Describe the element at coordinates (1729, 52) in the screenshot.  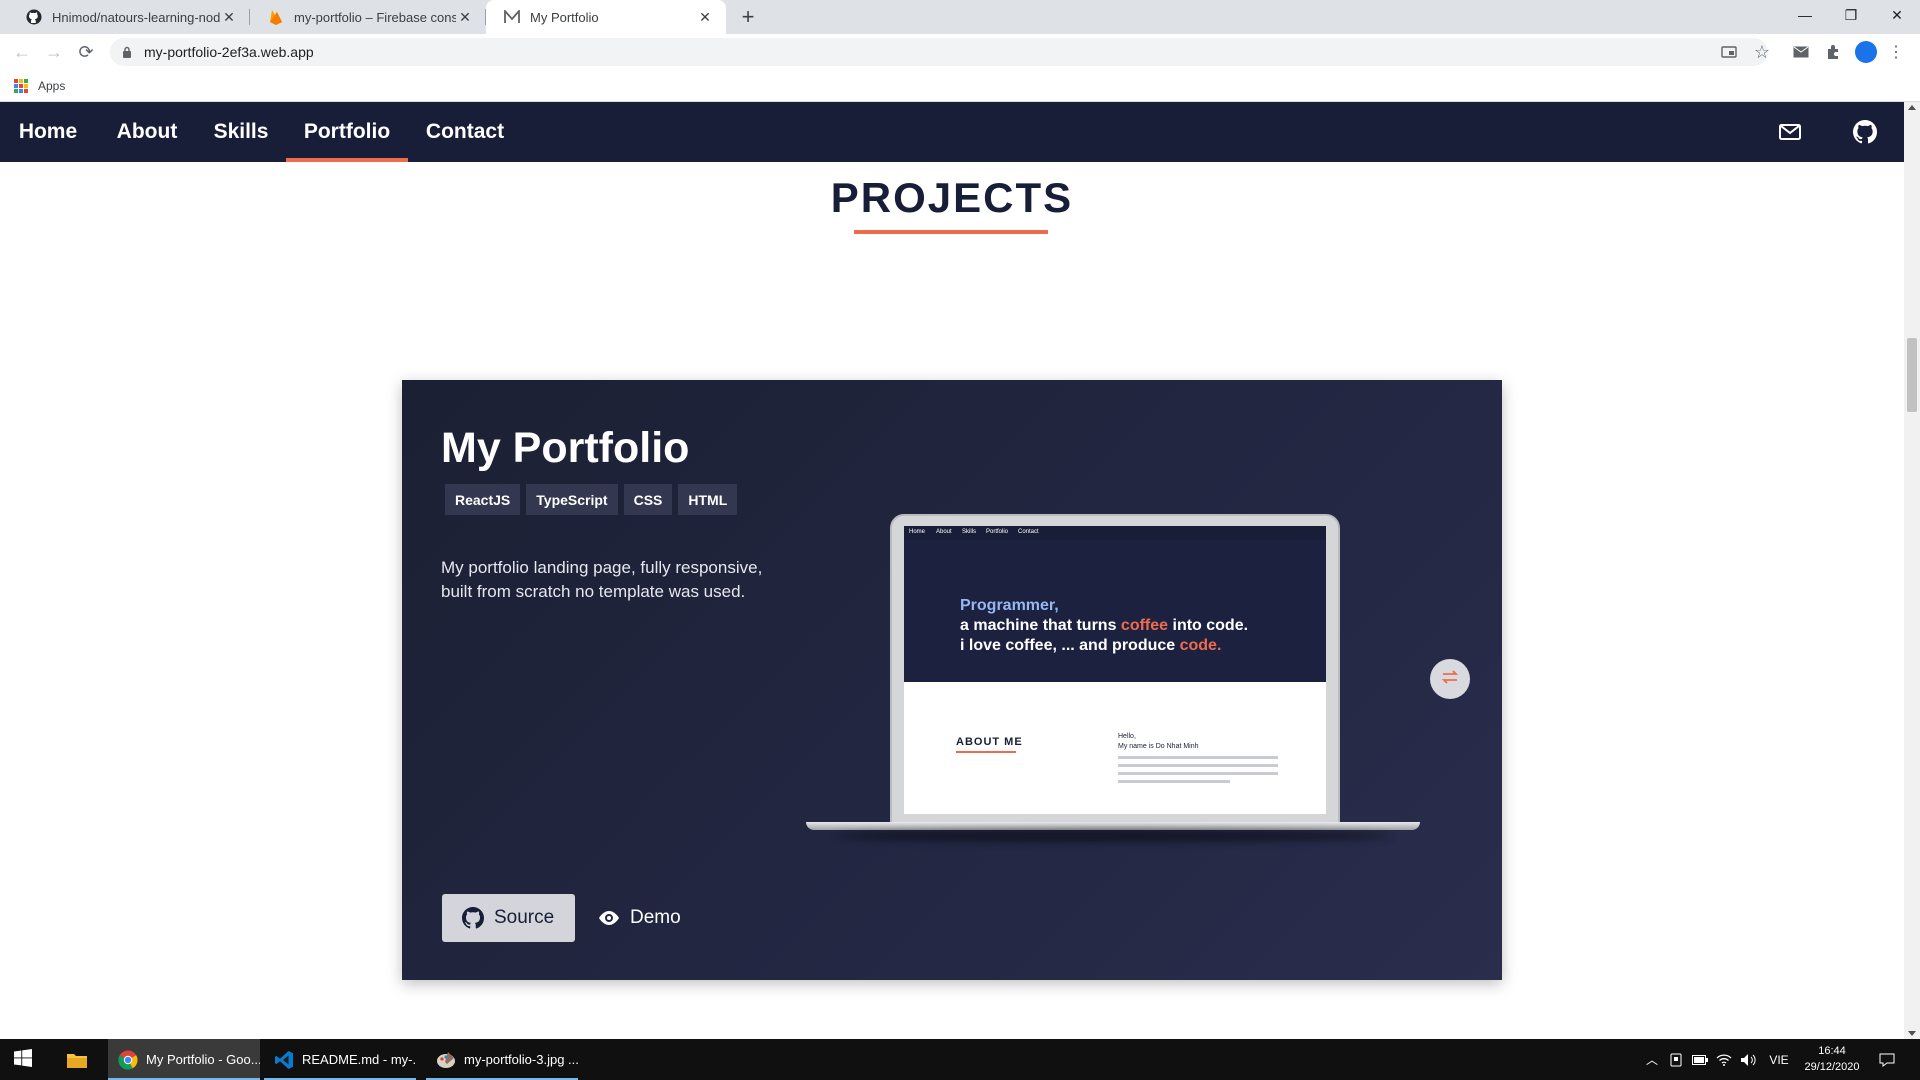
I see `cast-icon` at that location.